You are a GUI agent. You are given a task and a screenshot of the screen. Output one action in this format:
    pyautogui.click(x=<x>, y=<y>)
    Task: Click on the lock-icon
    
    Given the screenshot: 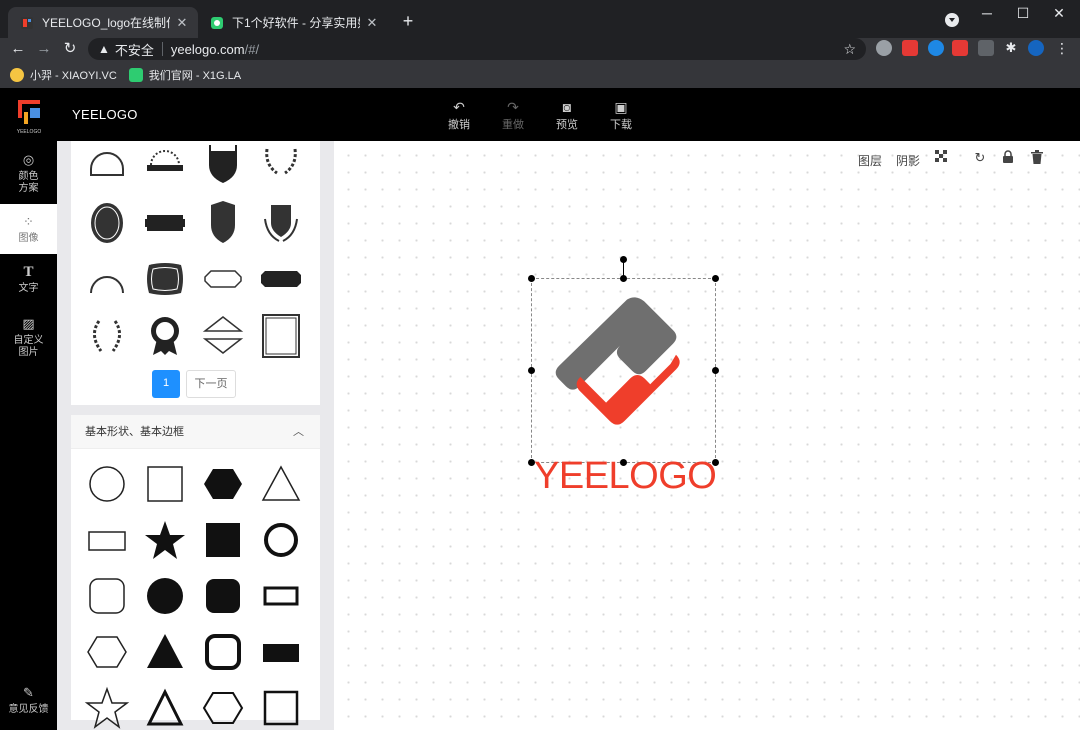 What is the action you would take?
    pyautogui.click(x=1008, y=158)
    